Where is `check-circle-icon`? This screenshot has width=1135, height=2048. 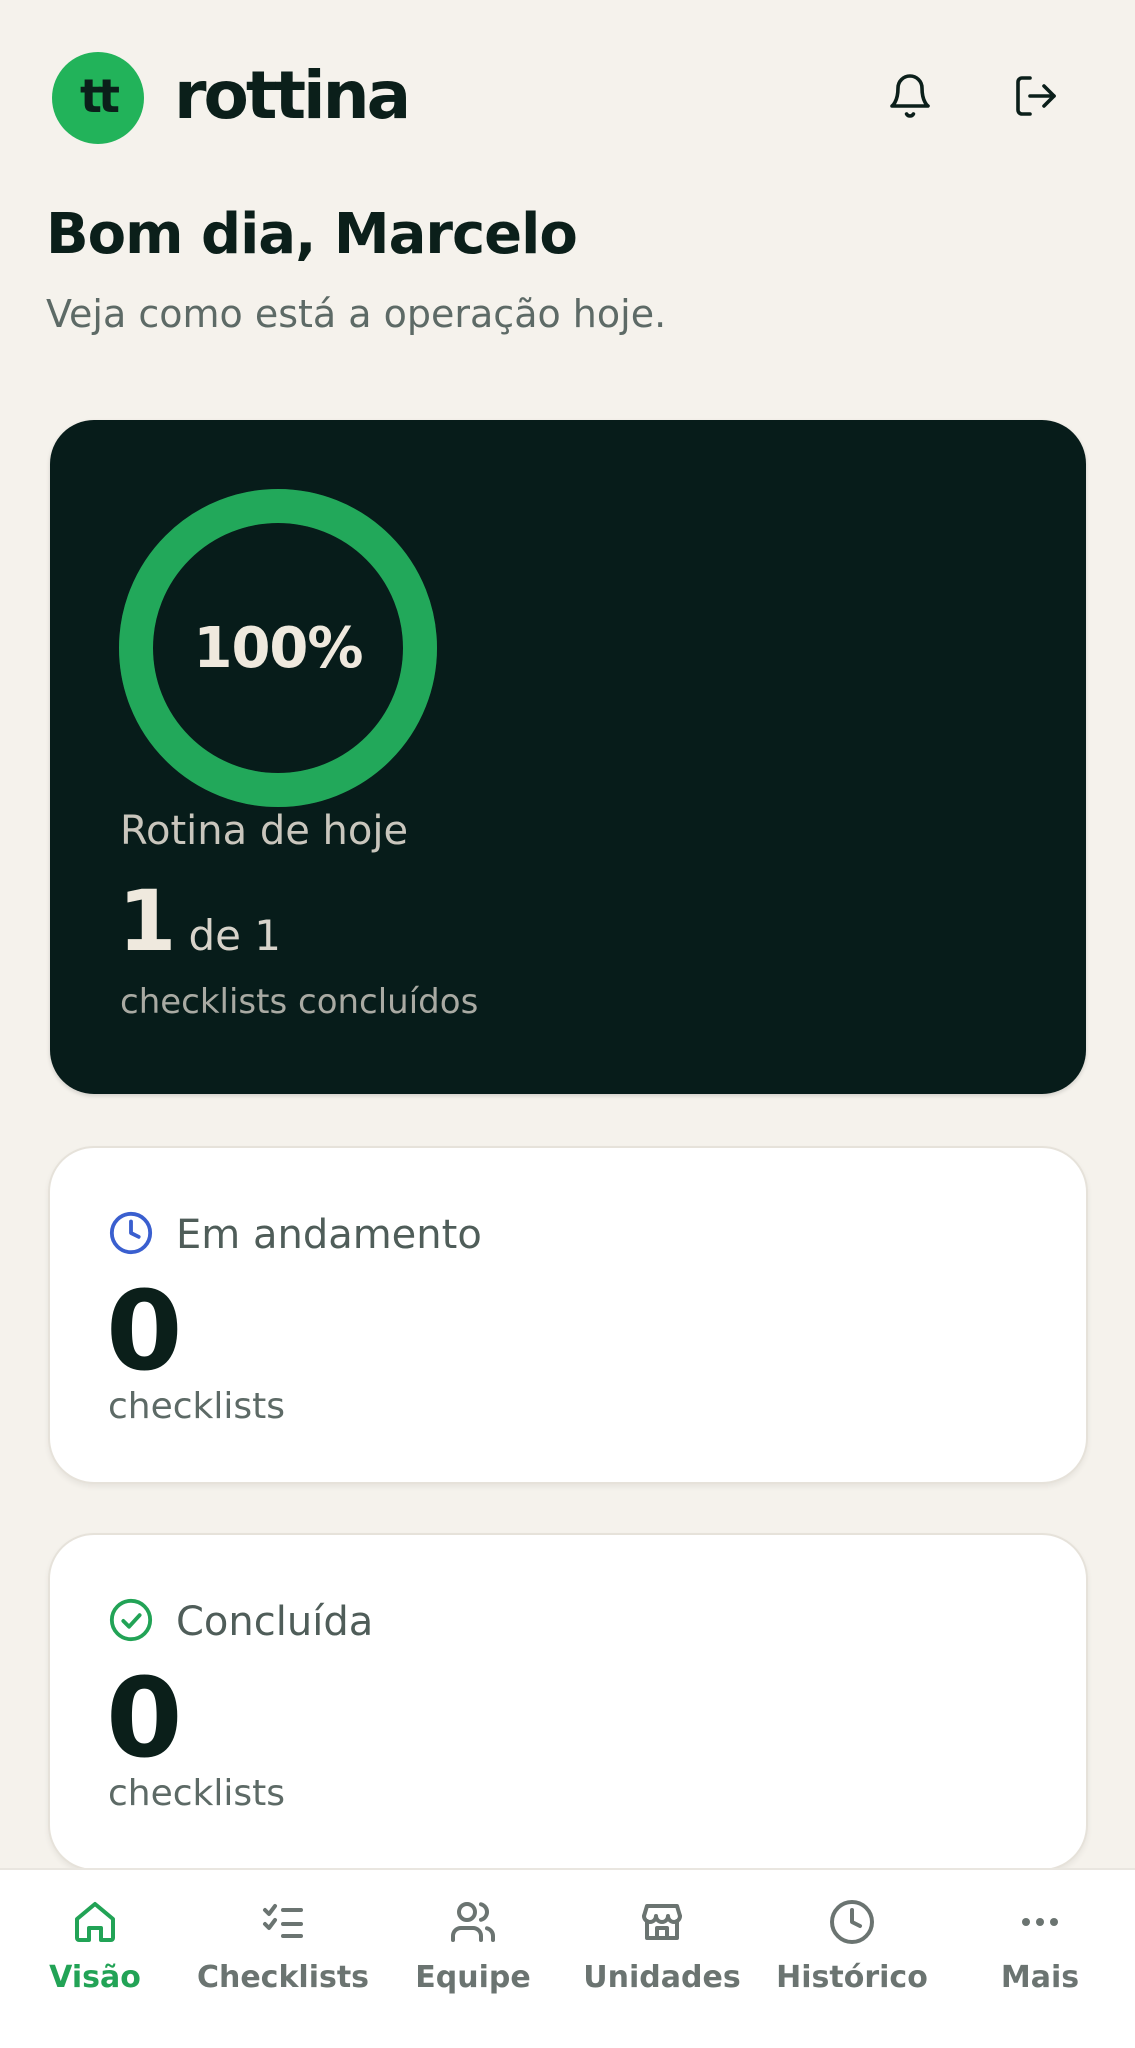 check-circle-icon is located at coordinates (131, 1622).